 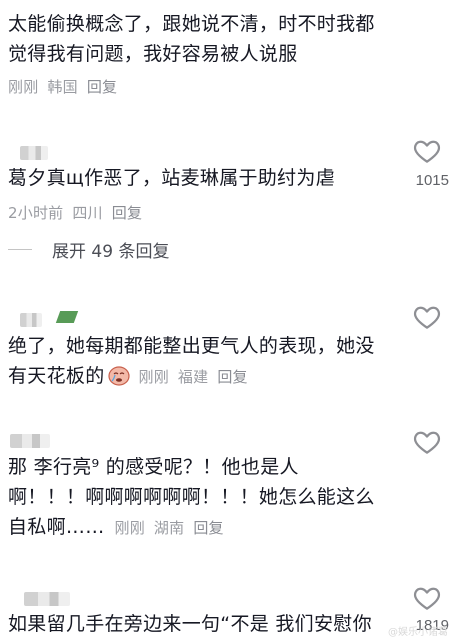 I want to click on comment-line-with-meta: 有天花板的 刚刚 福建 回复, so click(x=191, y=376).